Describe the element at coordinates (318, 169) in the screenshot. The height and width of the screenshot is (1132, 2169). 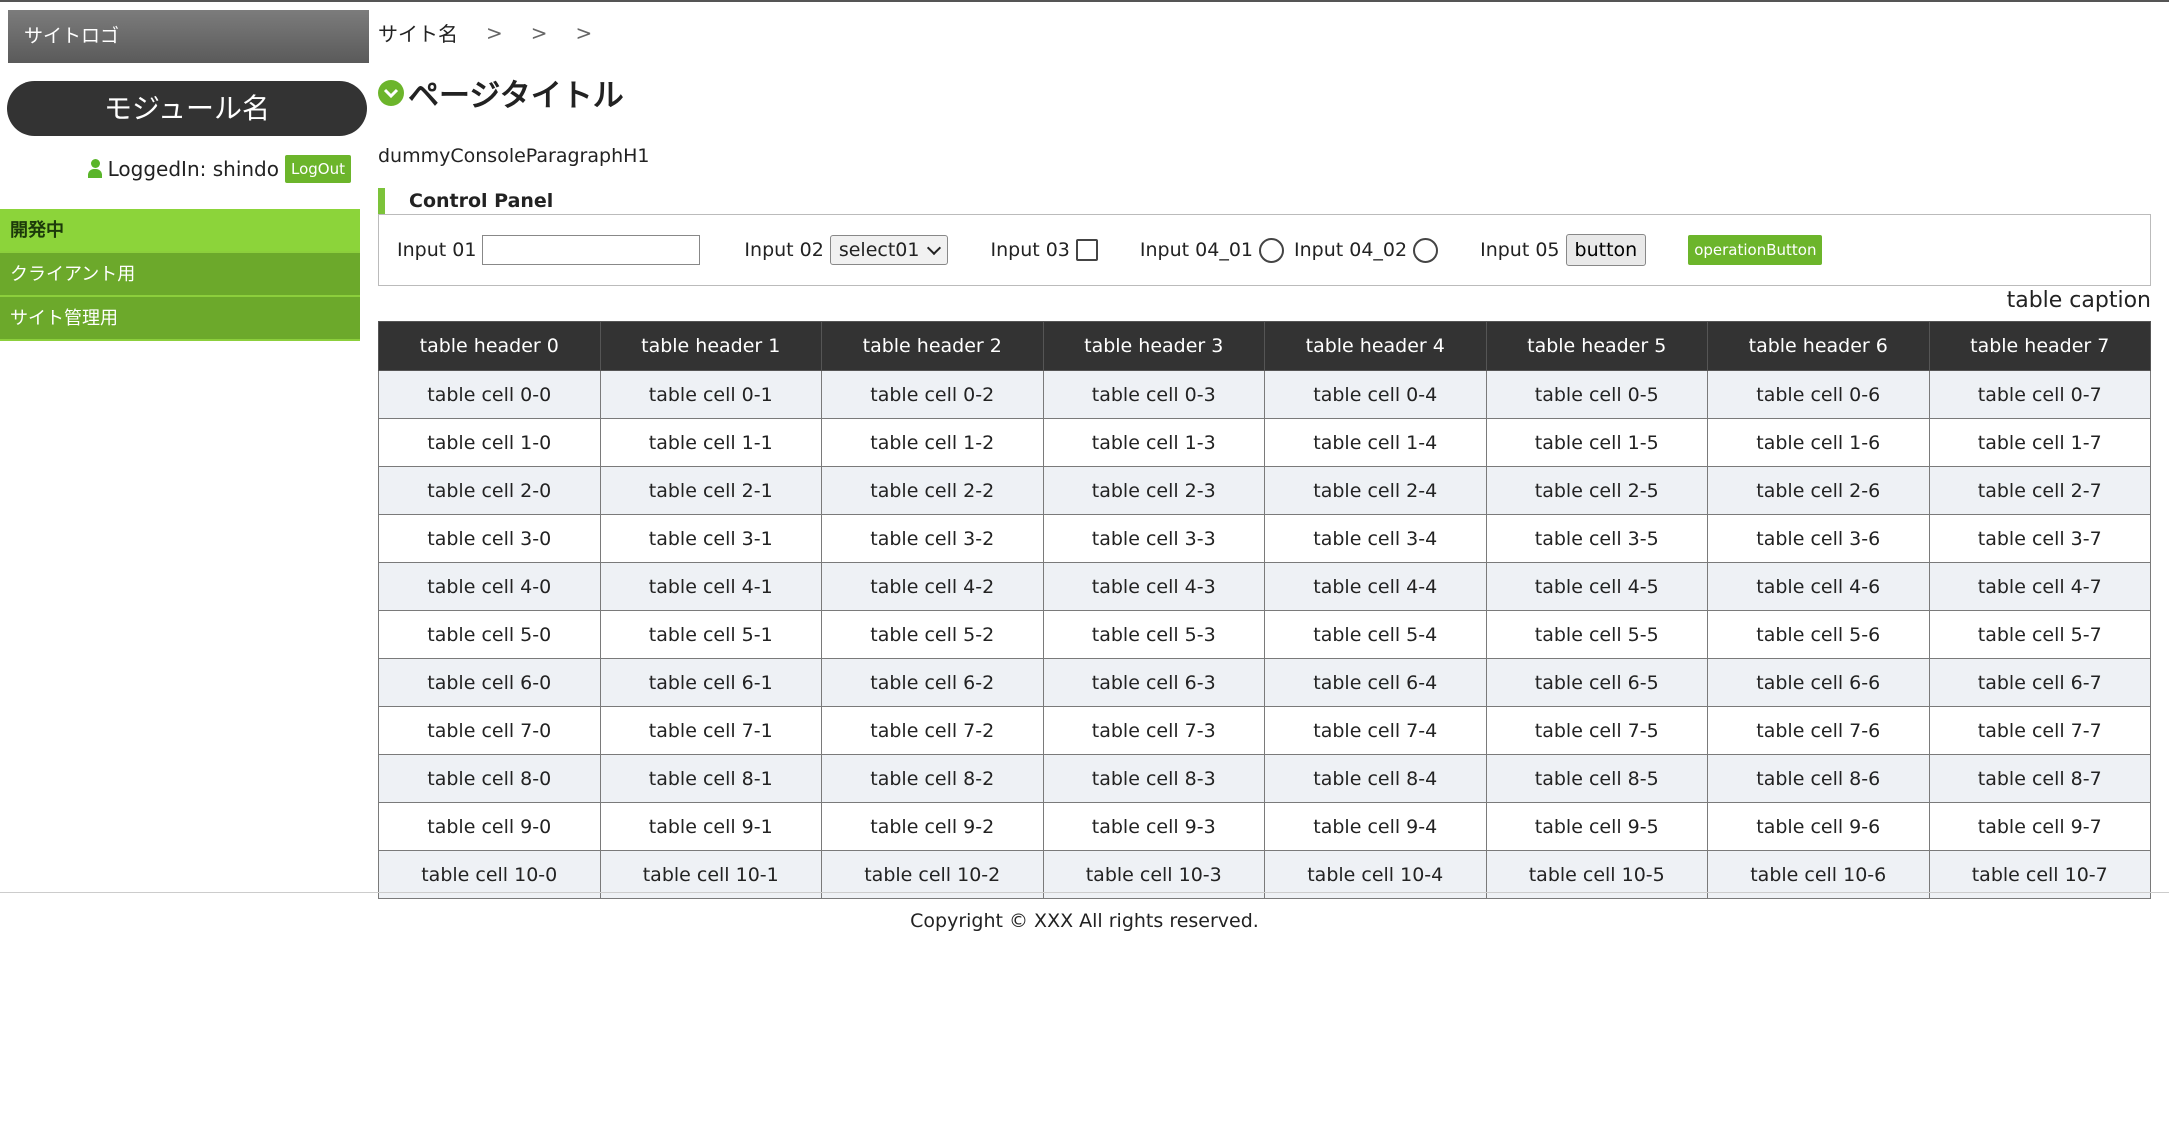
I see `logout-button: LogOut` at that location.